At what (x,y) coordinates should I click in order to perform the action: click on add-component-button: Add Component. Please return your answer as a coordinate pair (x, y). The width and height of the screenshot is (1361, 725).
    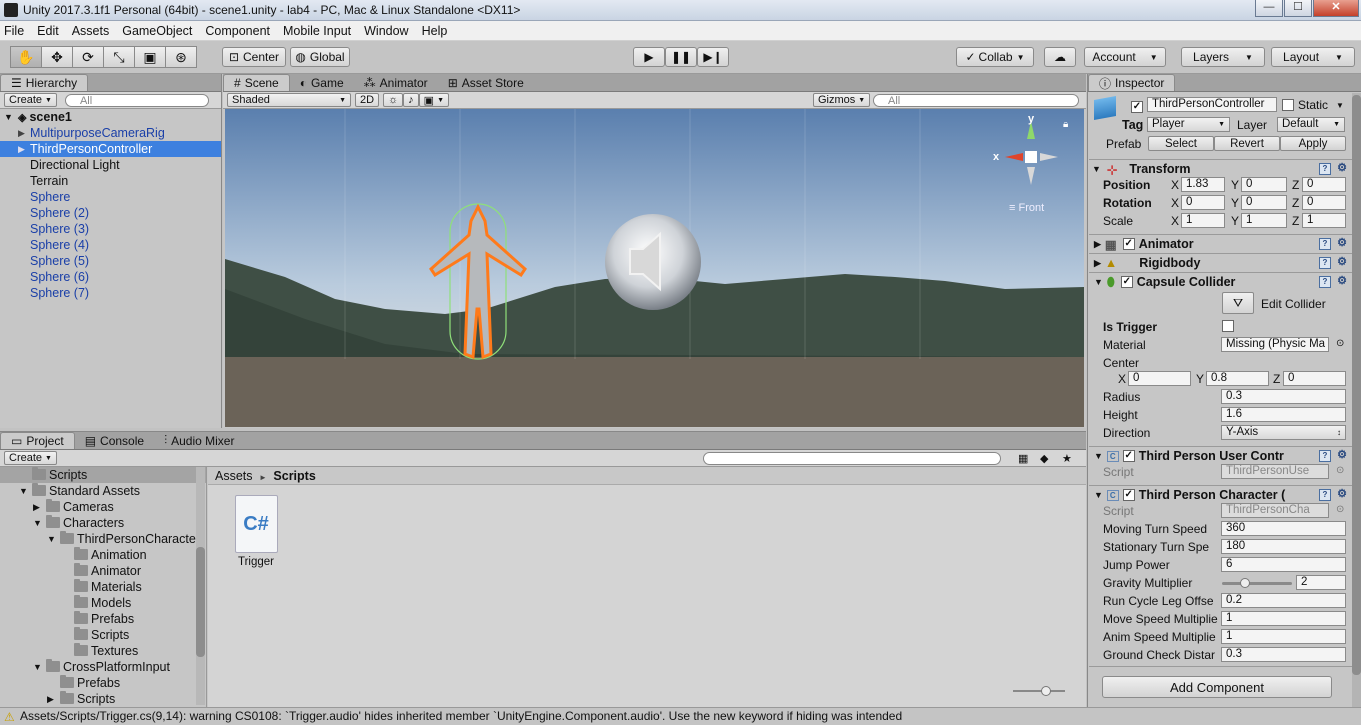
    Looking at the image, I should click on (1217, 687).